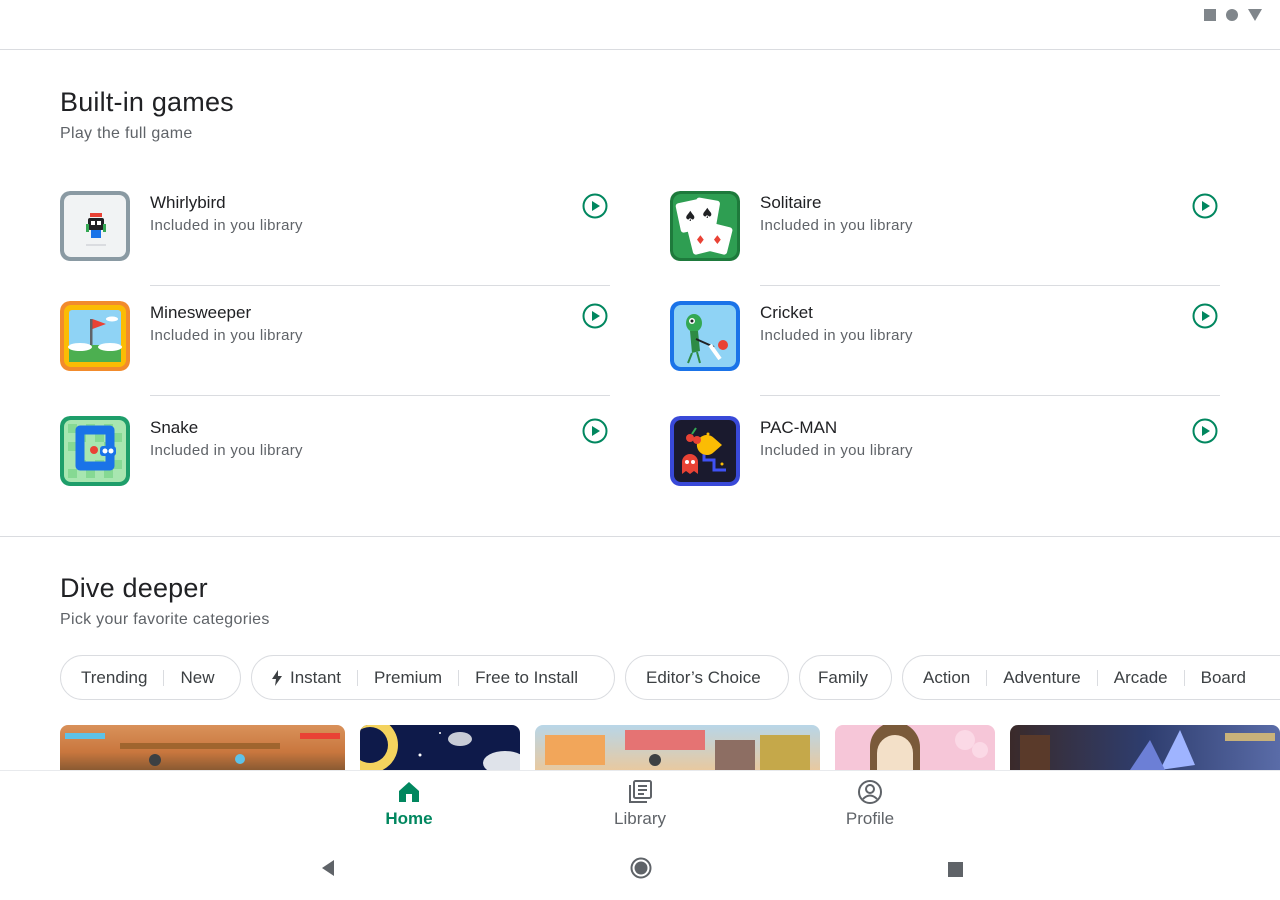 The image size is (1280, 900). What do you see at coordinates (705, 336) in the screenshot?
I see `cricket-icon` at bounding box center [705, 336].